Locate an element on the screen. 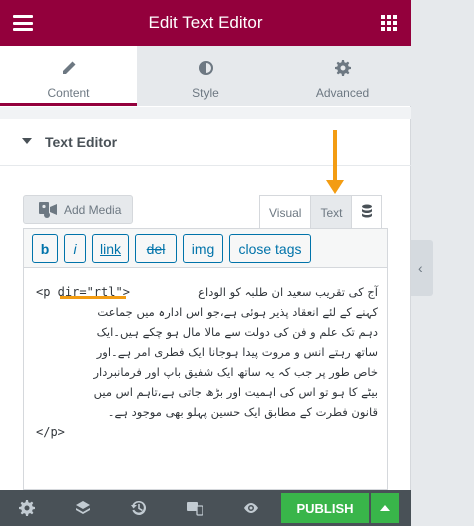 This screenshot has height=526, width=474. panel-title: Edit Text Editor is located at coordinates (205, 22).